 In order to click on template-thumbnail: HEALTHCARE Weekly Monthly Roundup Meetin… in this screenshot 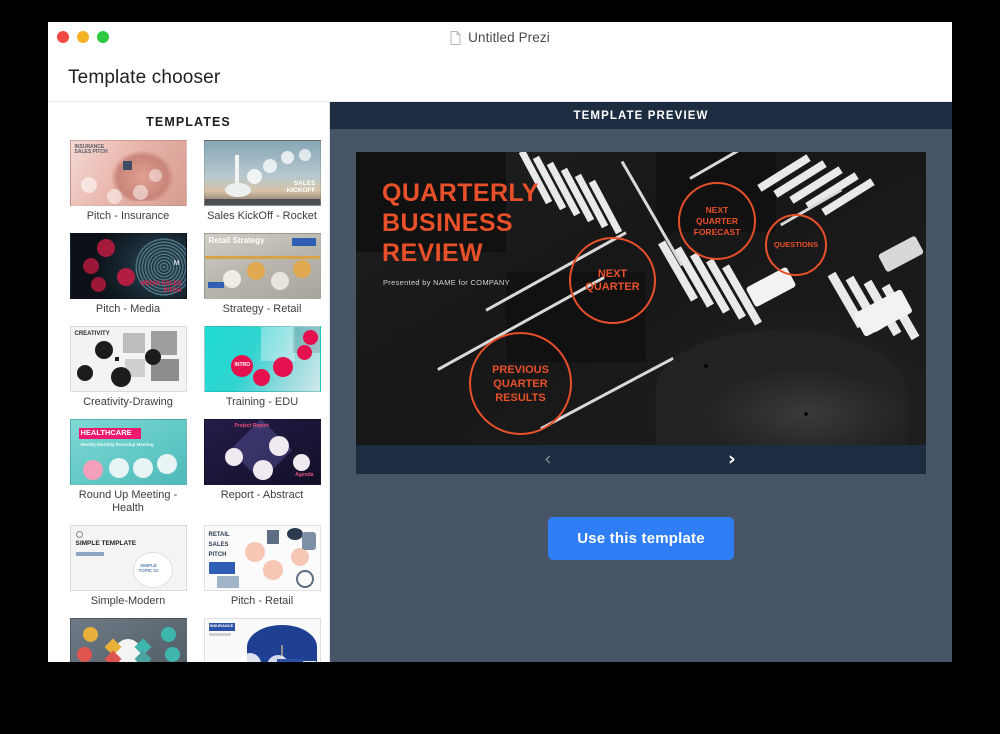, I will do `click(128, 452)`.